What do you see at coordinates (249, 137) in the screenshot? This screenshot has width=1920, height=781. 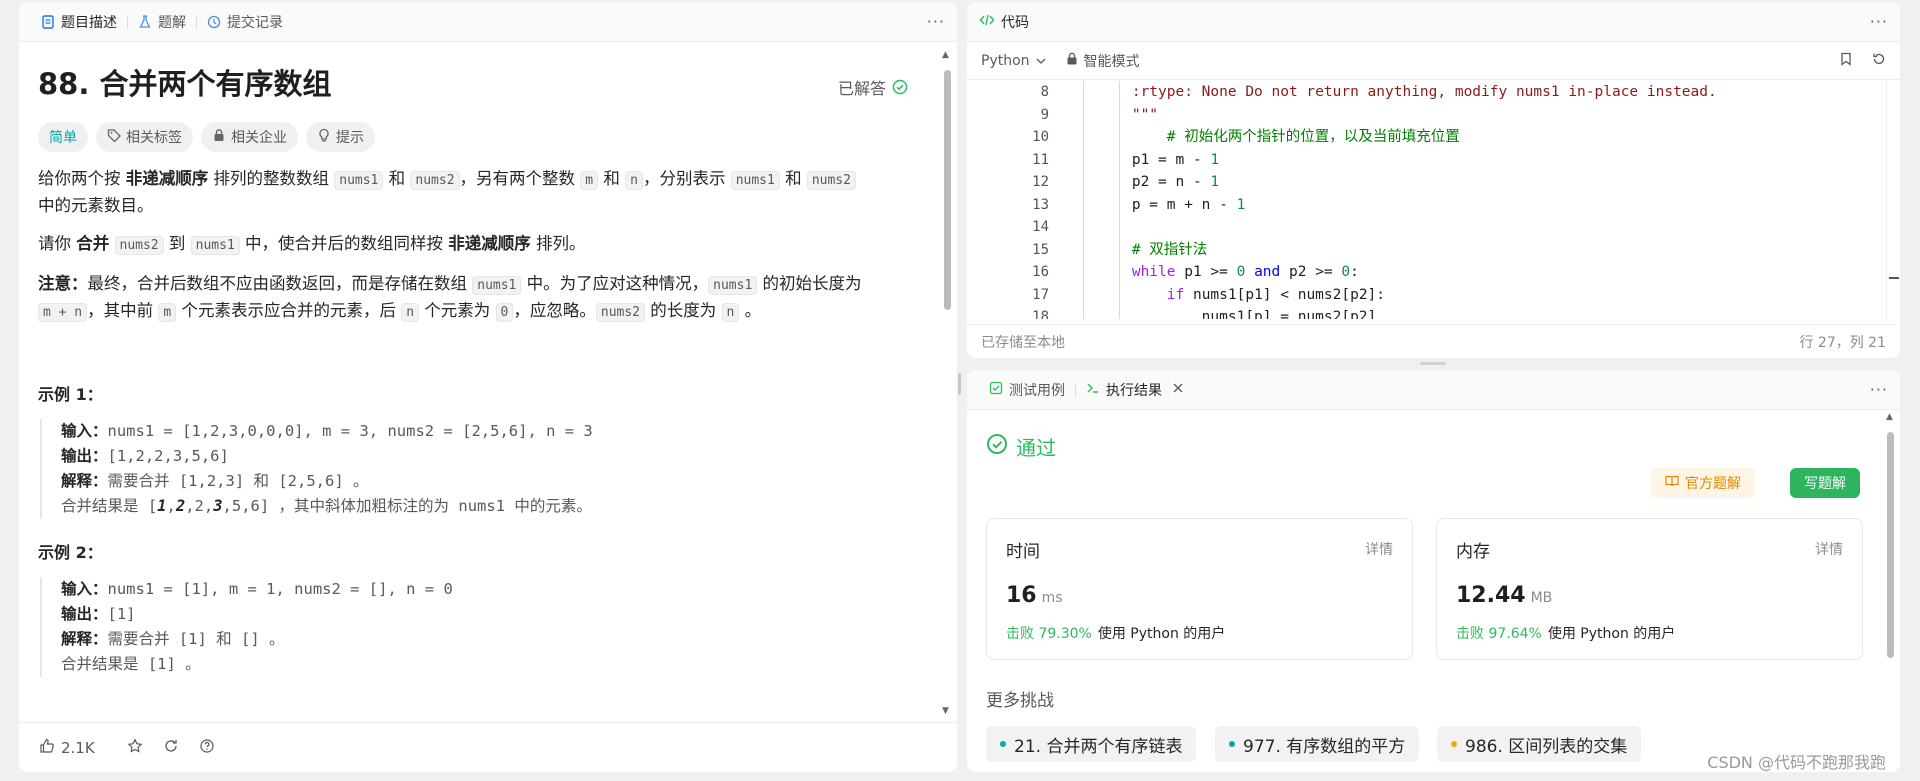 I see `related-companies-button: 相关企业` at bounding box center [249, 137].